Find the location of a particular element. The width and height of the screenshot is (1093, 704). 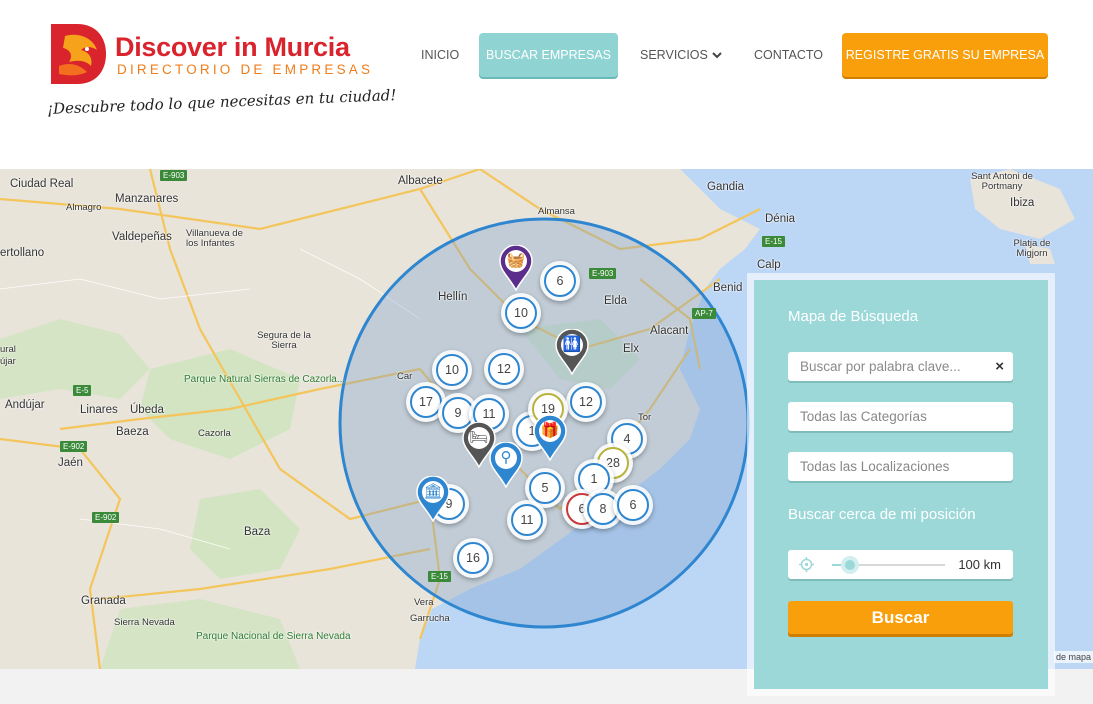

logo-subtitle: DIRECTORIO DE EMPRESAS is located at coordinates (245, 69).